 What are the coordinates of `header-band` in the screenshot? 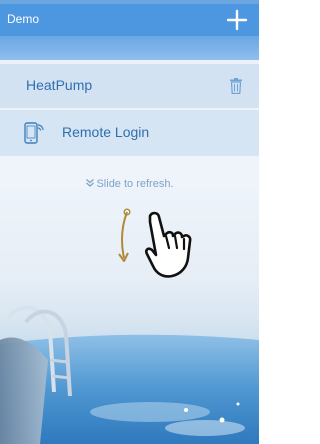 It's located at (129, 48).